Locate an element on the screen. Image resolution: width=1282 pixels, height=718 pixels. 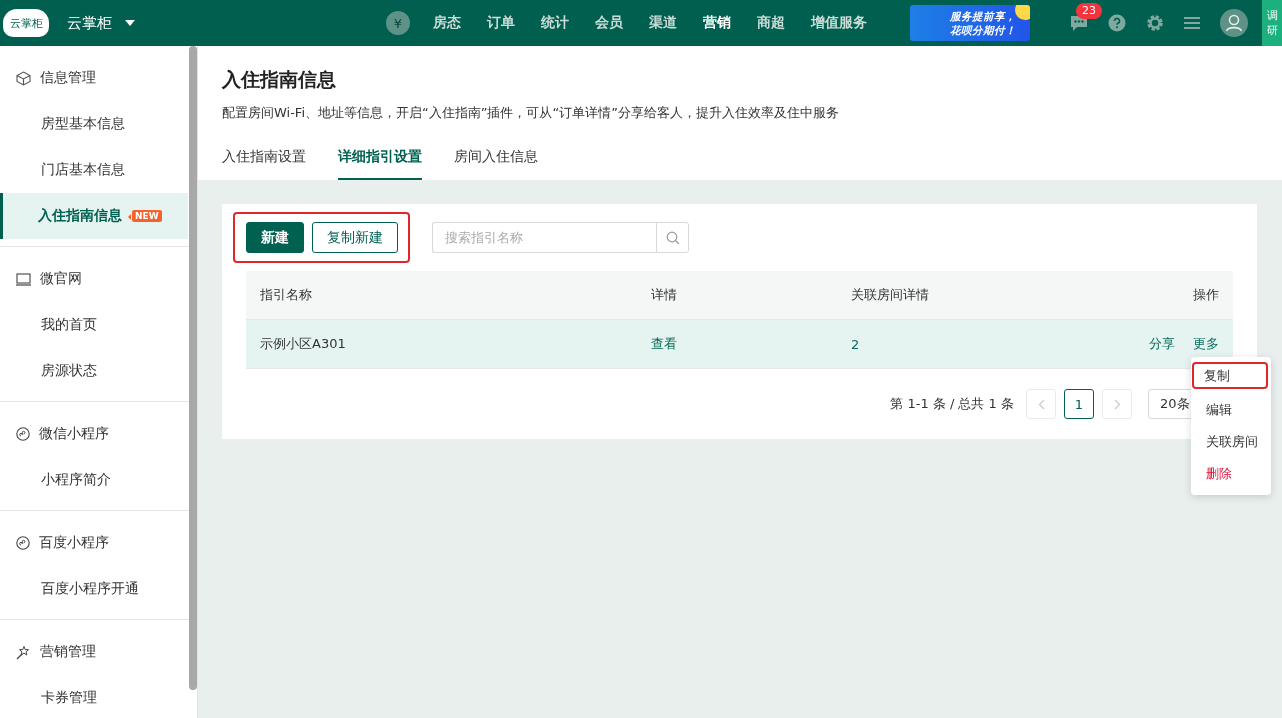
avatar-icon is located at coordinates (1234, 23).